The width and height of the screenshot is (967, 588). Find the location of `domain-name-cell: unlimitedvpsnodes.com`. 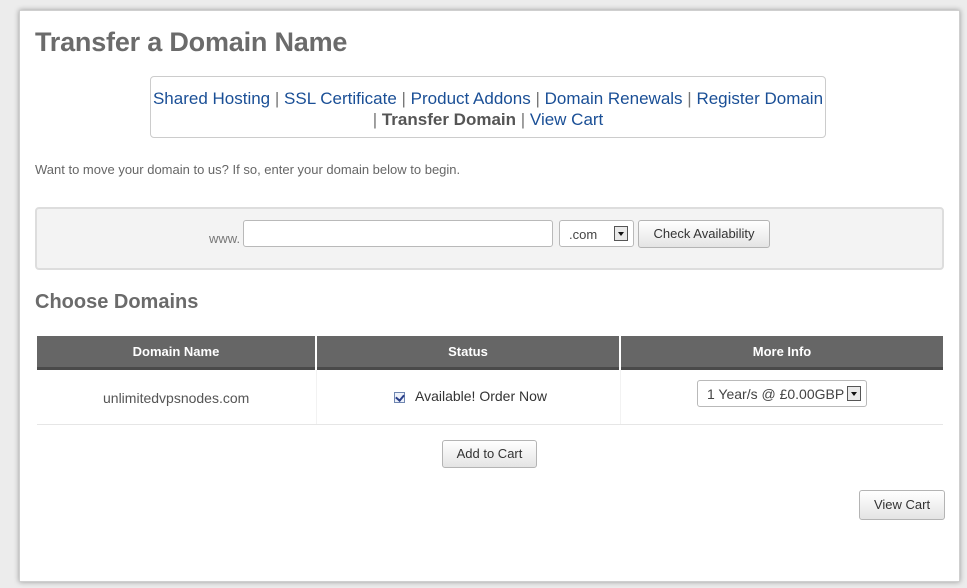

domain-name-cell: unlimitedvpsnodes.com is located at coordinates (177, 397).